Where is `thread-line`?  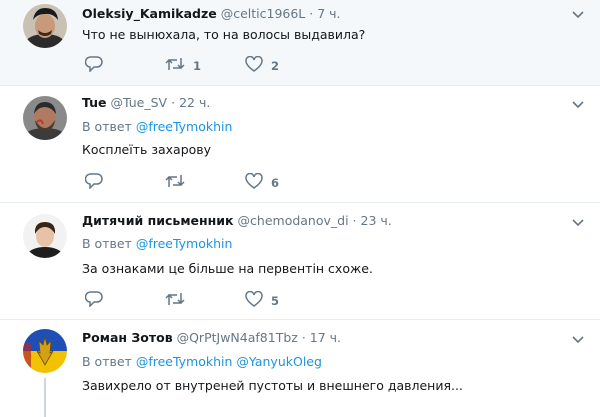 thread-line is located at coordinates (45, 397).